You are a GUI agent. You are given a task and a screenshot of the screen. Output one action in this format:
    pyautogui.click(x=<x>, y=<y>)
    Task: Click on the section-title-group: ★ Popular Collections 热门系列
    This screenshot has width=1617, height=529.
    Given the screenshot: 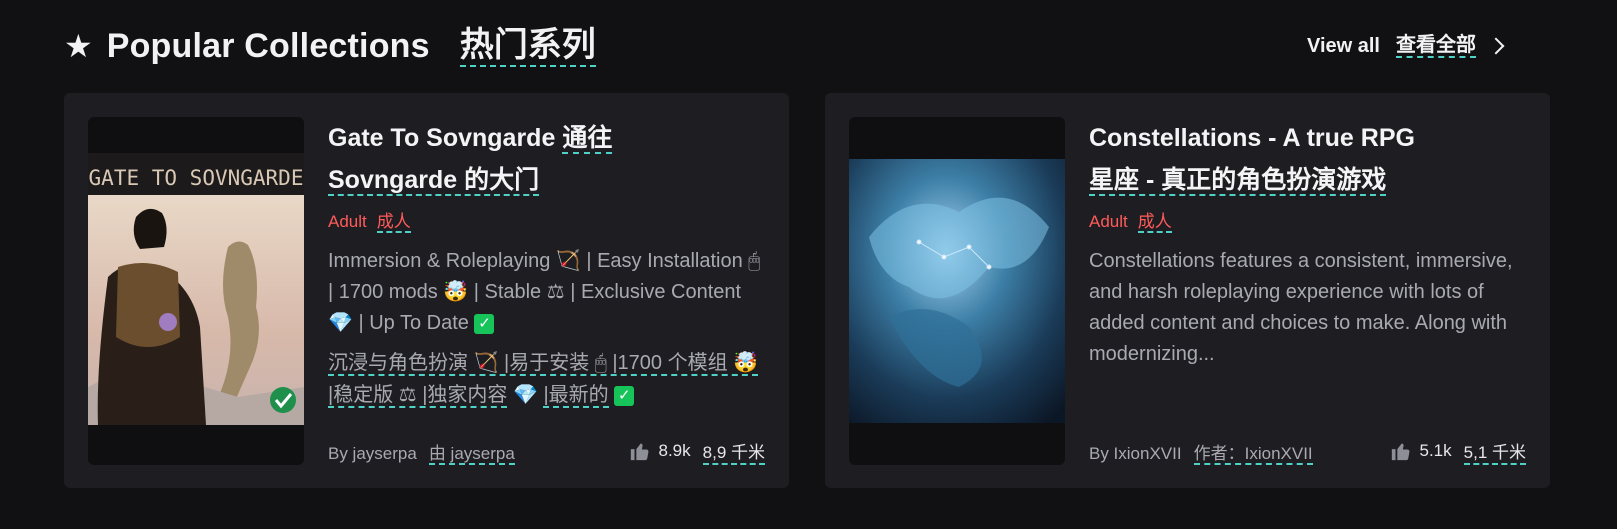 What is the action you would take?
    pyautogui.click(x=330, y=46)
    